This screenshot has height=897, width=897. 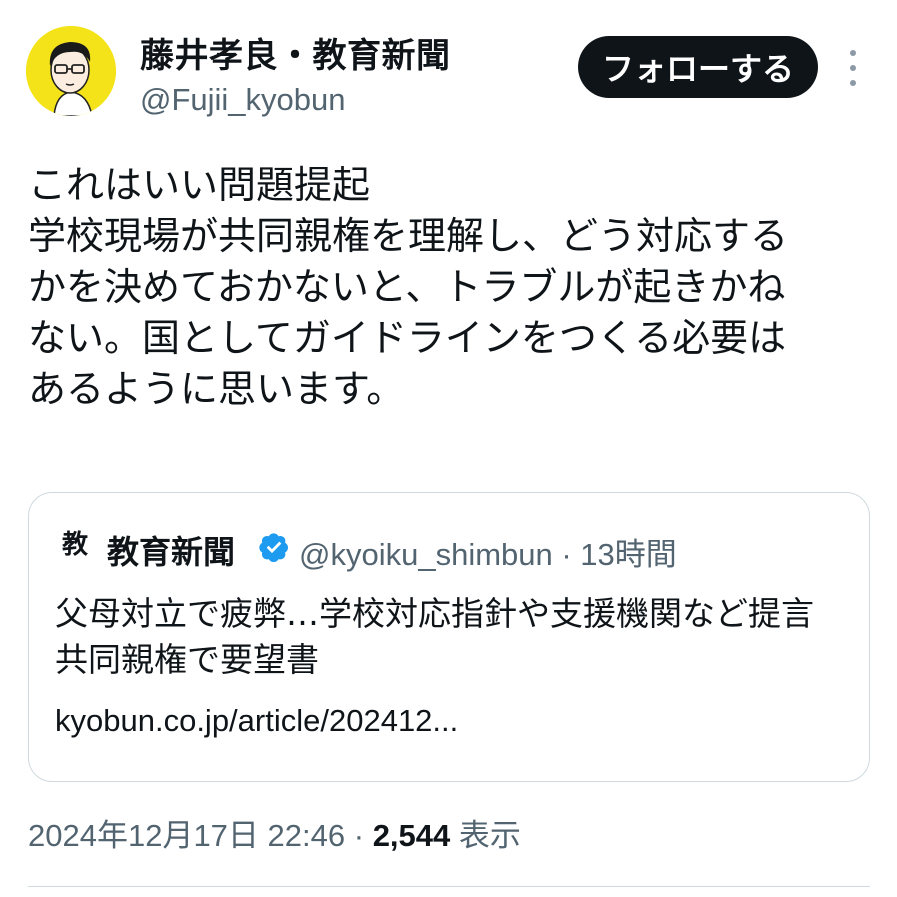 I want to click on quote-display-name: 教育新聞, so click(x=171, y=552).